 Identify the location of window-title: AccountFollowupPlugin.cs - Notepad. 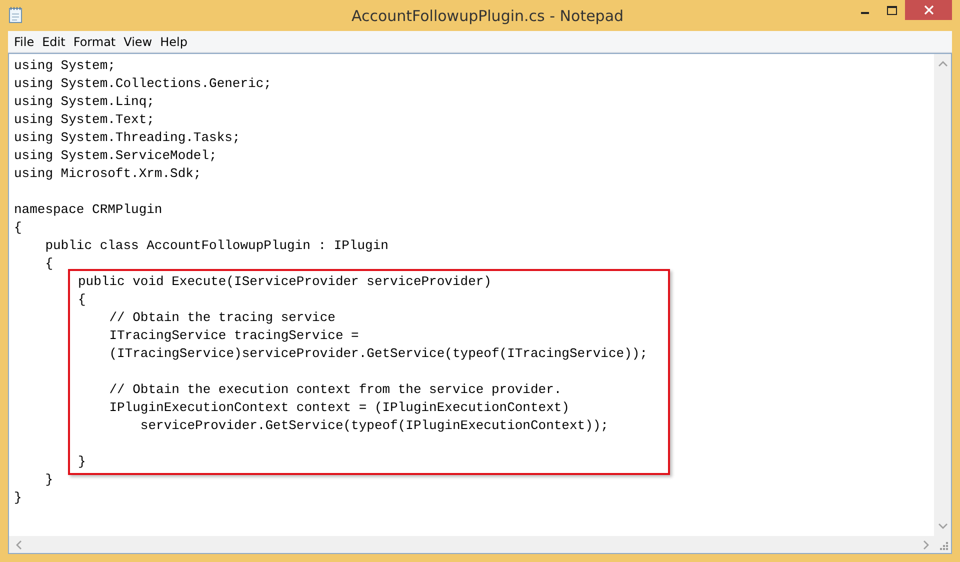
(487, 16).